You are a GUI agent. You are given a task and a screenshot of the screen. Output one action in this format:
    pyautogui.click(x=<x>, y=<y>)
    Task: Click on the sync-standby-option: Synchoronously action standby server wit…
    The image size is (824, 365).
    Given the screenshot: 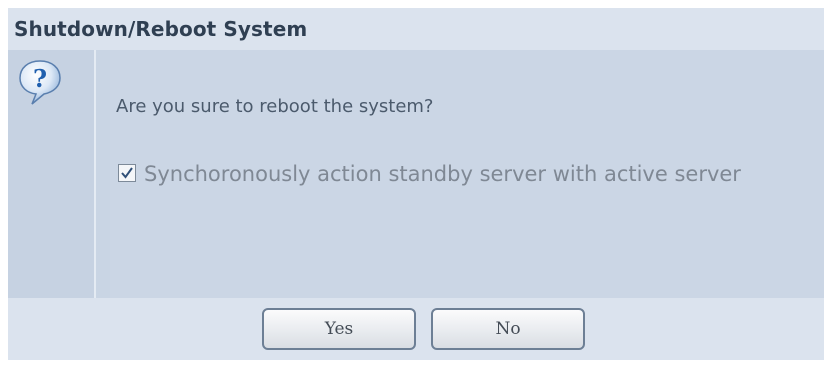 What is the action you would take?
    pyautogui.click(x=464, y=174)
    